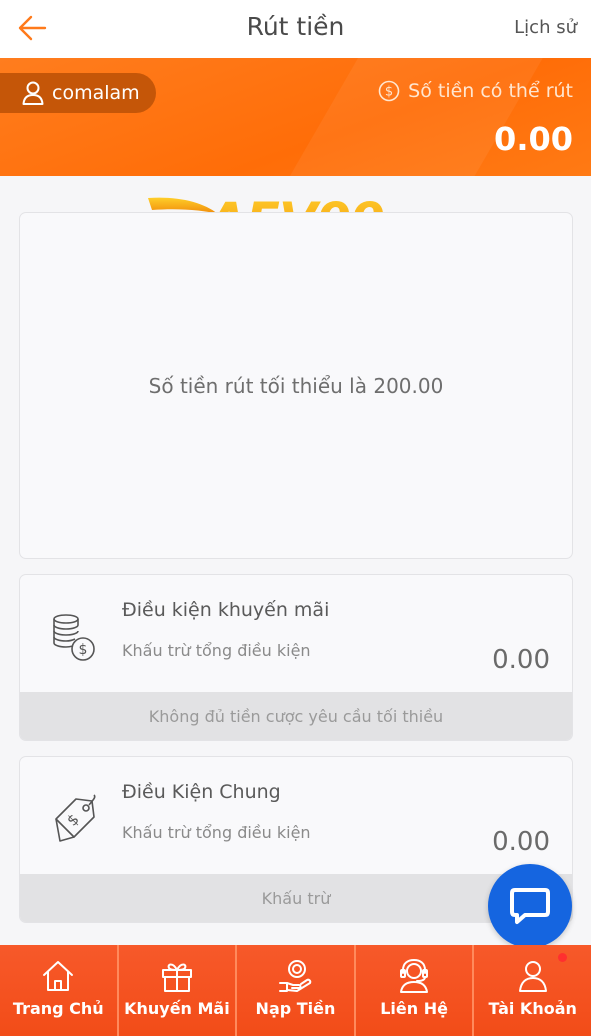 The height and width of the screenshot is (1036, 591). Describe the element at coordinates (295, 1008) in the screenshot. I see `nav-label: Nạp Tiền` at that location.